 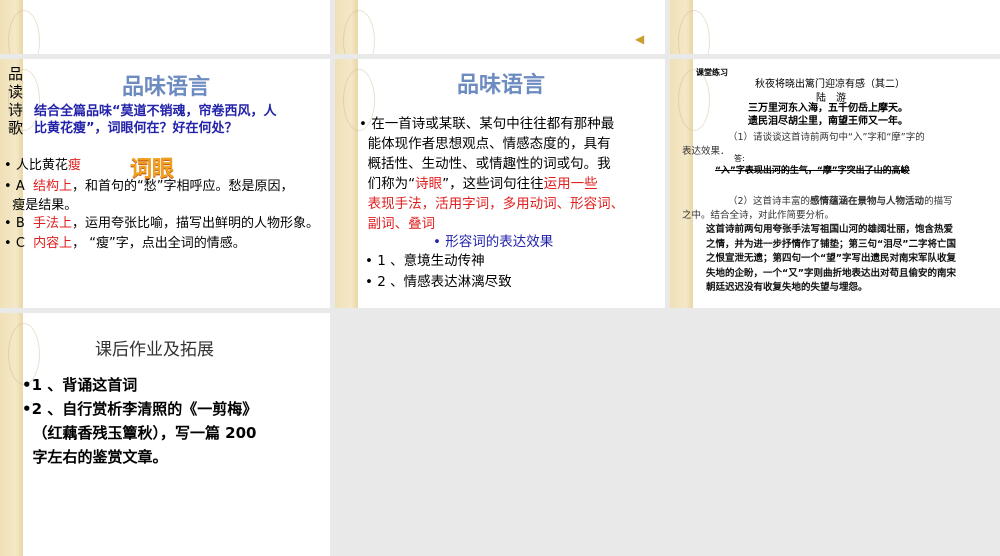 What do you see at coordinates (149, 196) in the screenshot?
I see `bullet-a: • A 结构上，和首句的“愁”字相呼应。愁是原因， 瘦是结果。` at bounding box center [149, 196].